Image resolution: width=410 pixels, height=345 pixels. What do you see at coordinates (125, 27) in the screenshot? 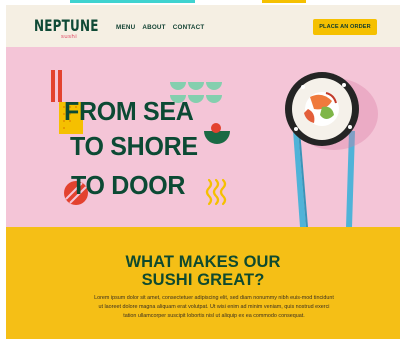
I see `nav-link-menu: MENU` at bounding box center [125, 27].